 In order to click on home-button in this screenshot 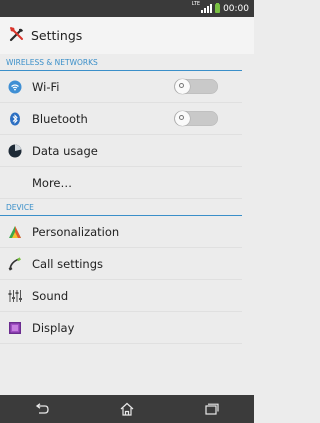, I will do `click(127, 409)`.